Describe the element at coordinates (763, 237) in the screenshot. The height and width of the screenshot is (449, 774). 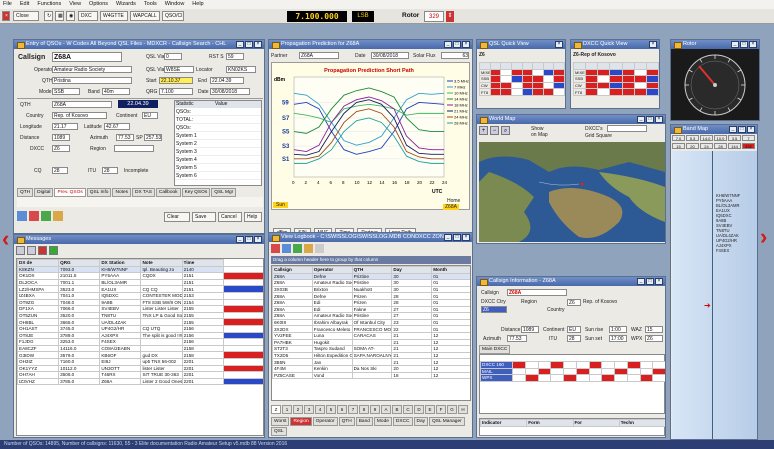
I see `next-arrow-icon: ›` at that location.